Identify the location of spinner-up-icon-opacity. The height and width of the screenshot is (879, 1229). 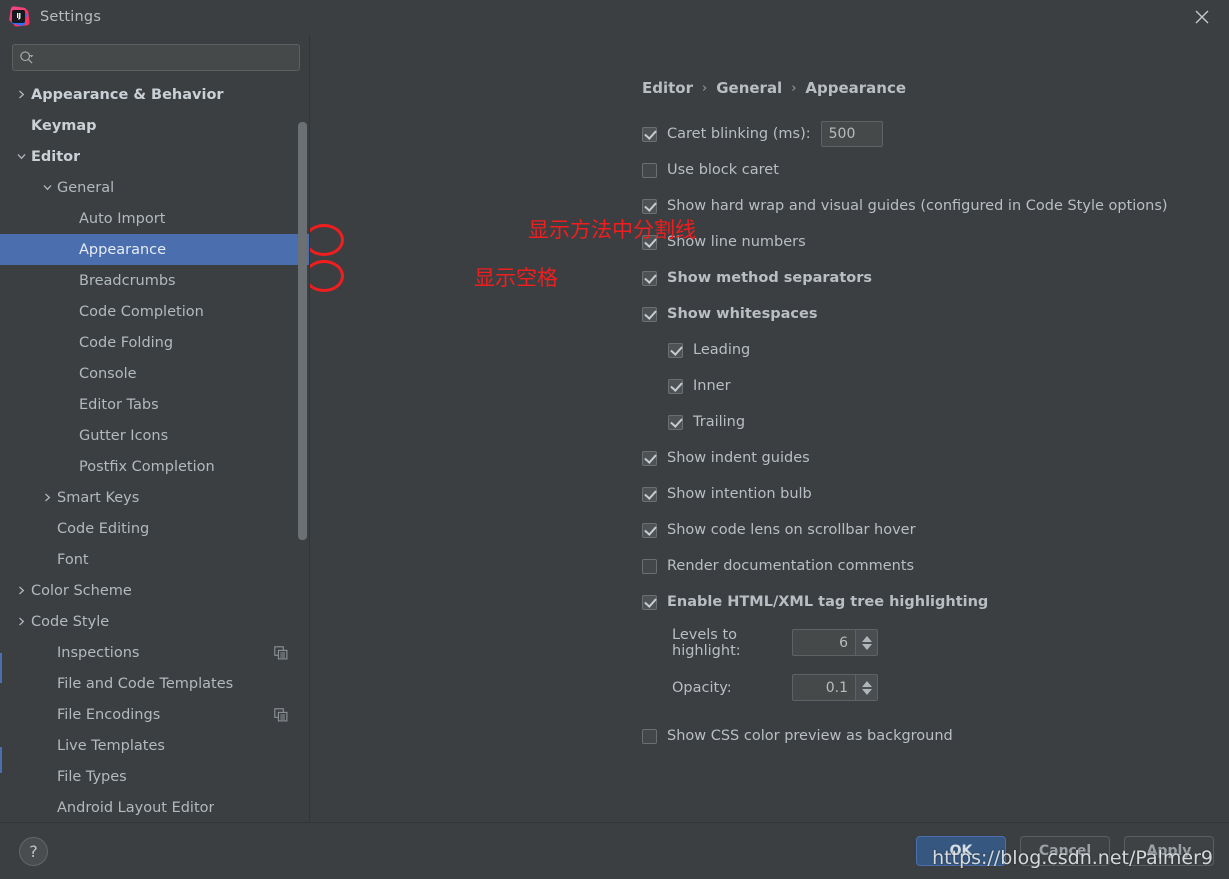
(866, 683).